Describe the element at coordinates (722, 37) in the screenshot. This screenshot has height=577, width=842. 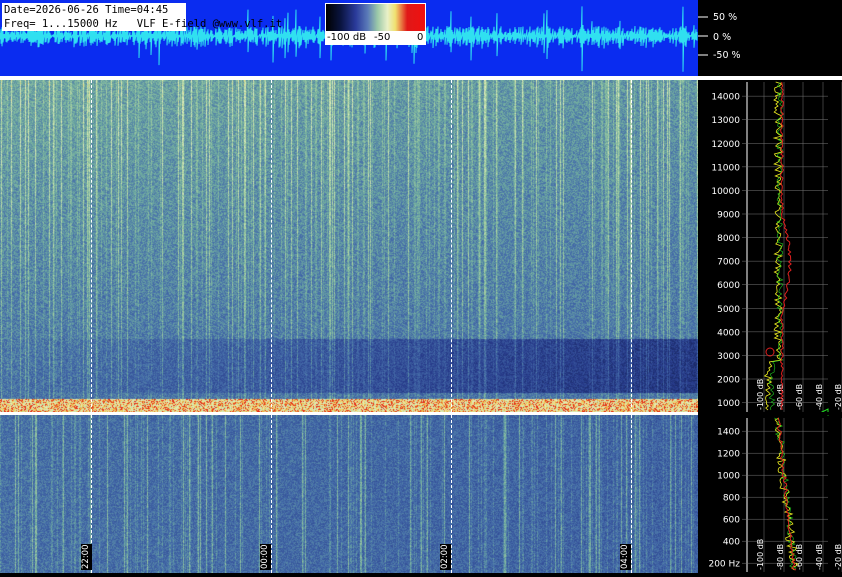
I see `waveform-scale-label: 0 %` at that location.